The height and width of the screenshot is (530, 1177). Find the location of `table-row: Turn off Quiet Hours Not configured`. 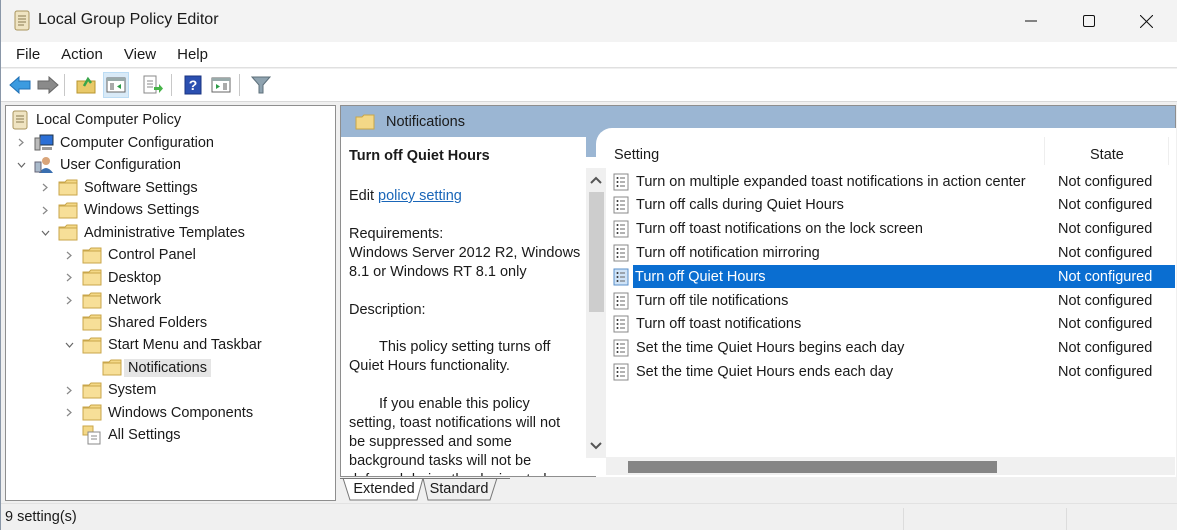

table-row: Turn off Quiet Hours Not configured is located at coordinates (894, 277).